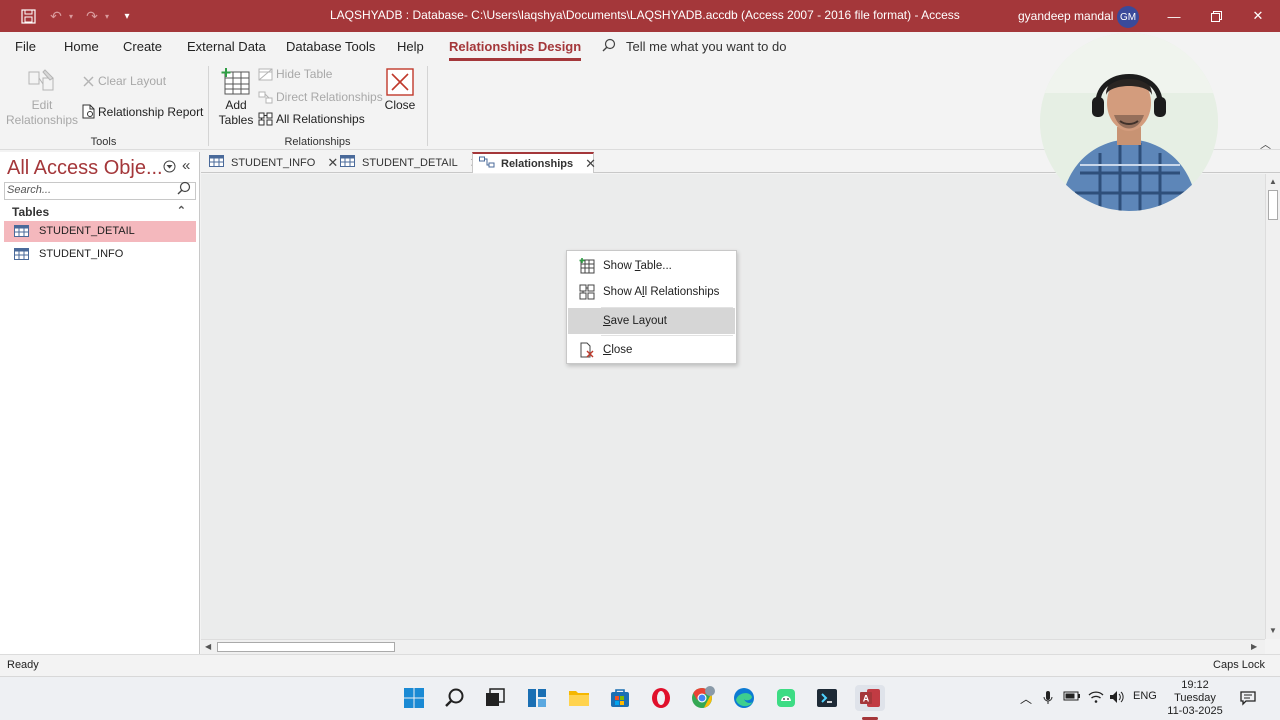 This screenshot has width=1280, height=720. I want to click on tell-me-search: Tell me what you want to do, so click(694, 46).